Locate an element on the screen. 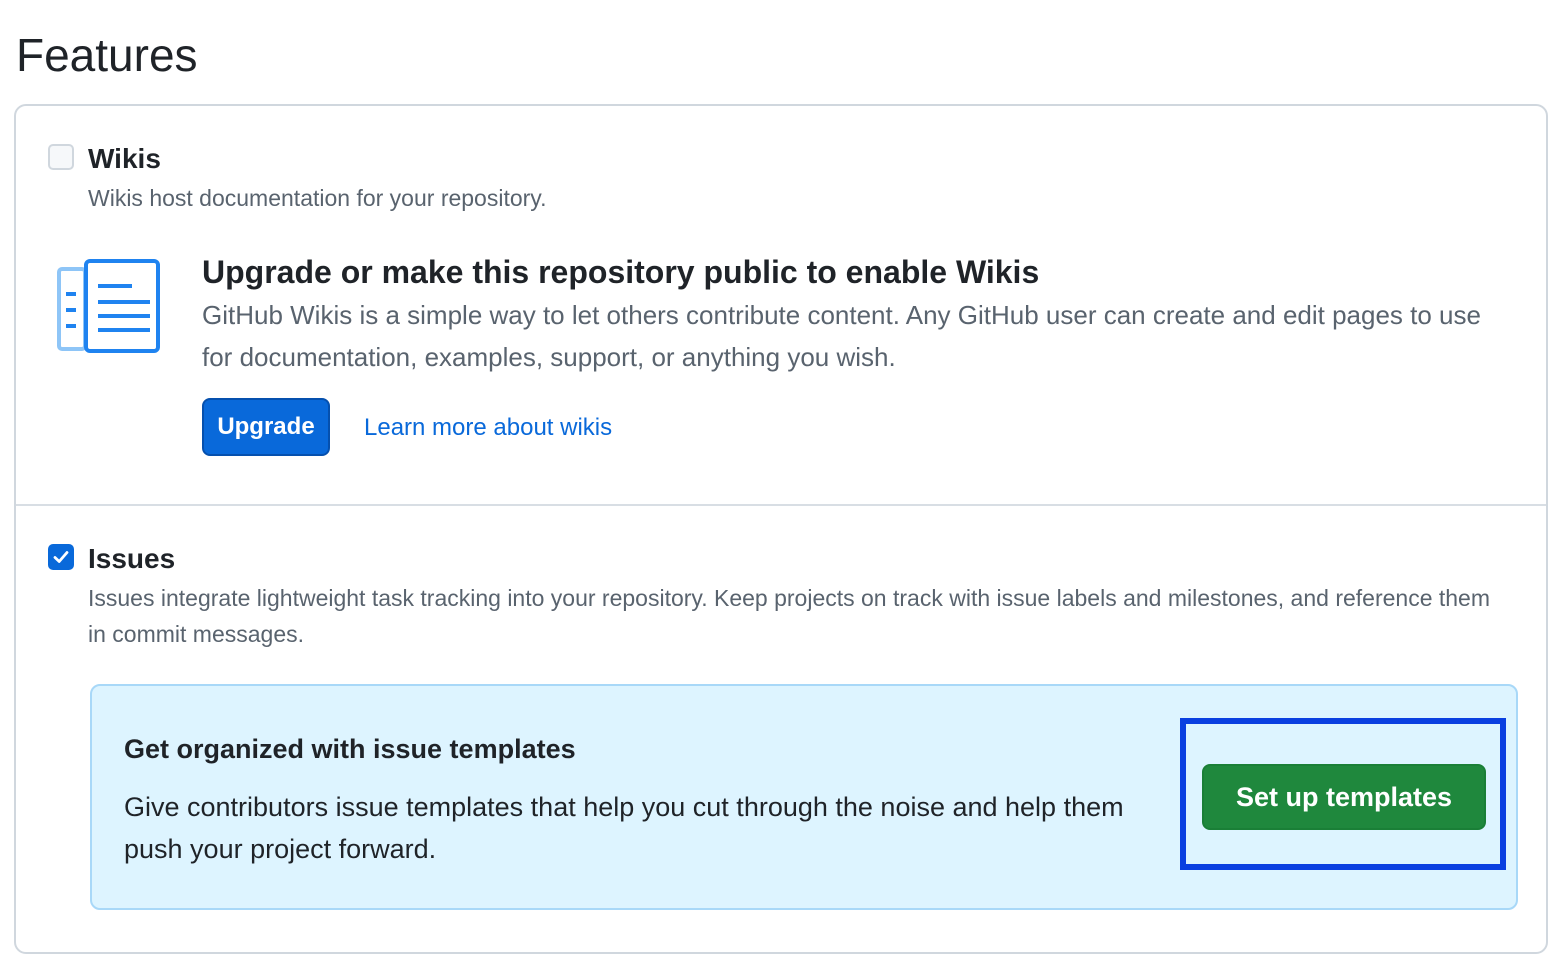  page-title: Features is located at coordinates (107, 55).